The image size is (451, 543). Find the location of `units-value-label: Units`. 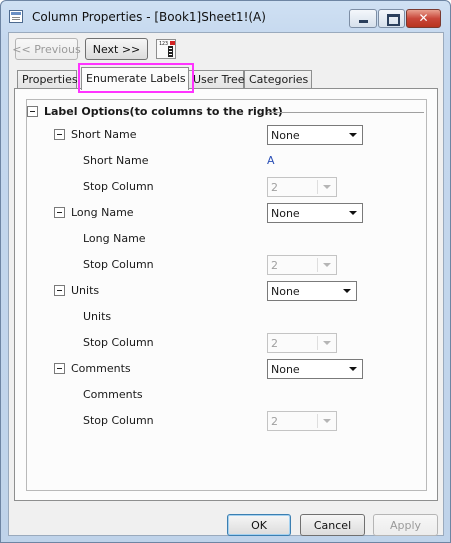

units-value-label: Units is located at coordinates (97, 316).